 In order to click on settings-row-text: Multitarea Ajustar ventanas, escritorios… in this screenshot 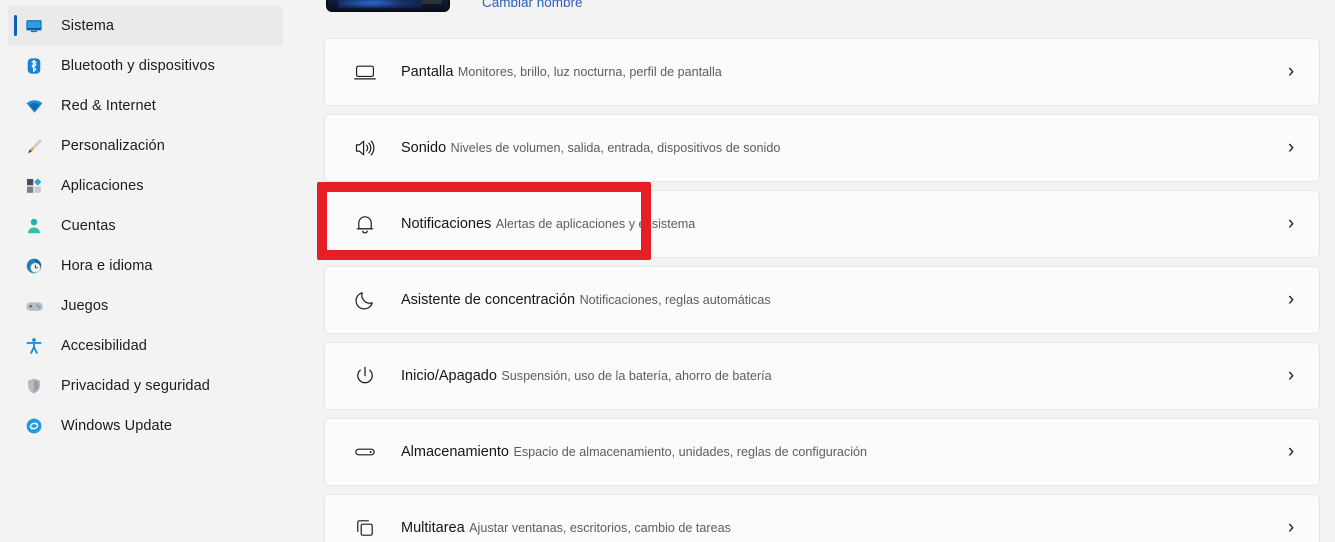, I will do `click(840, 528)`.